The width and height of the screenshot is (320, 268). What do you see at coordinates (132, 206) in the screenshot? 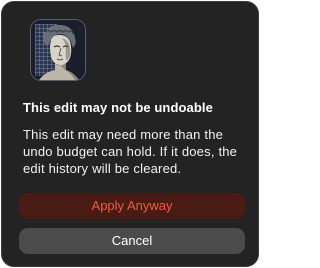
I see `apply-anyway-button: Apply Anyway` at bounding box center [132, 206].